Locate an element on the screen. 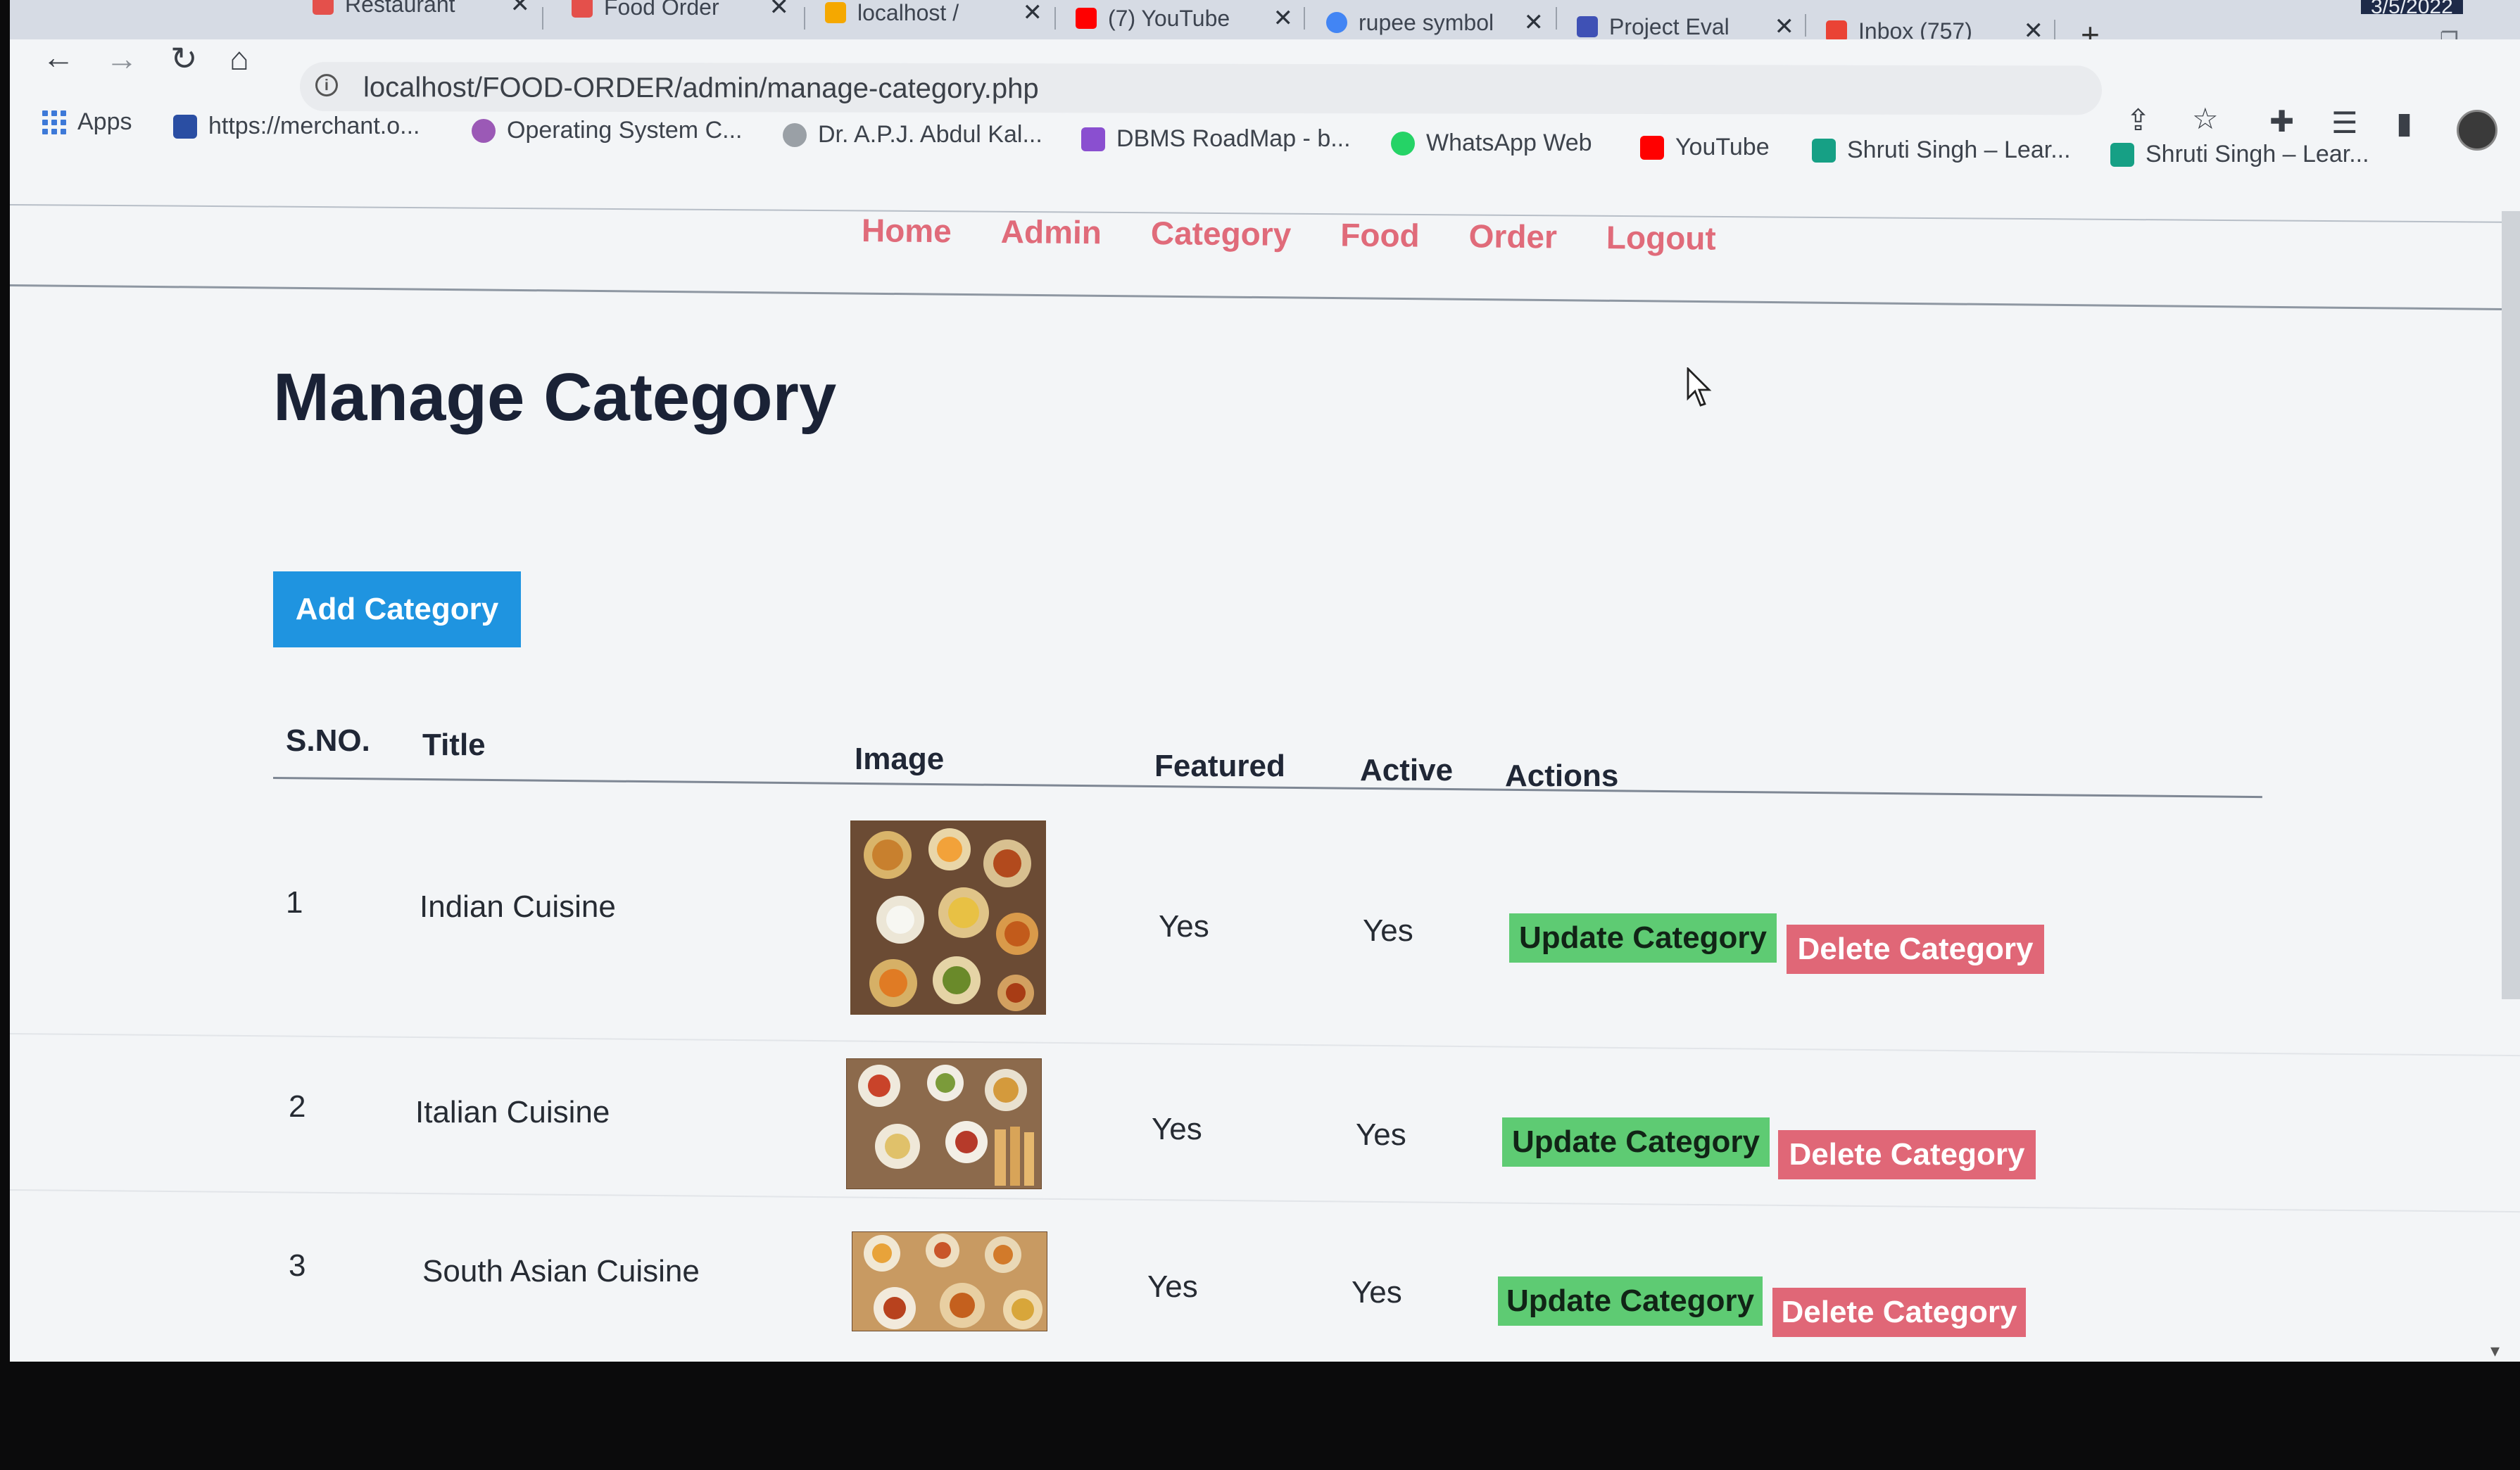 Image resolution: width=2520 pixels, height=1470 pixels. tab-rupee-symbol: rupee symbol ✕ is located at coordinates (1435, 23).